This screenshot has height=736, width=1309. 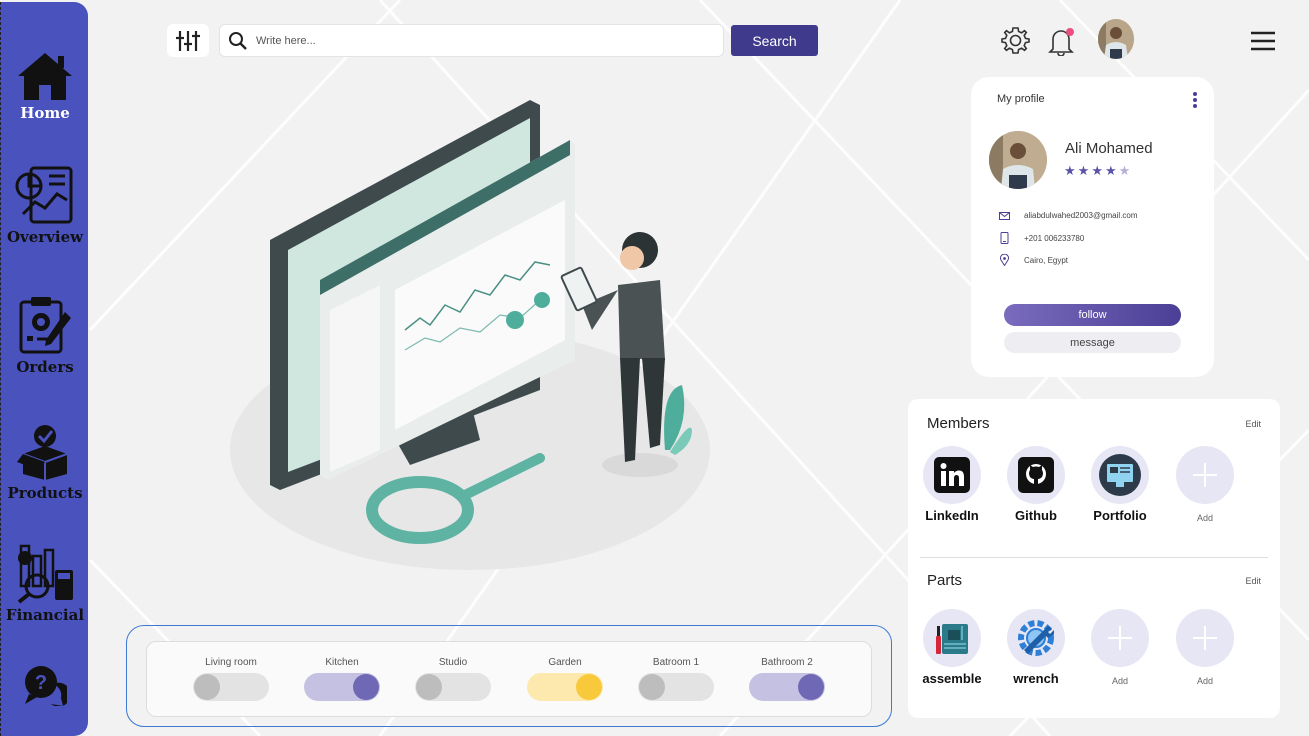 I want to click on user-photo-icon, so click(x=1116, y=39).